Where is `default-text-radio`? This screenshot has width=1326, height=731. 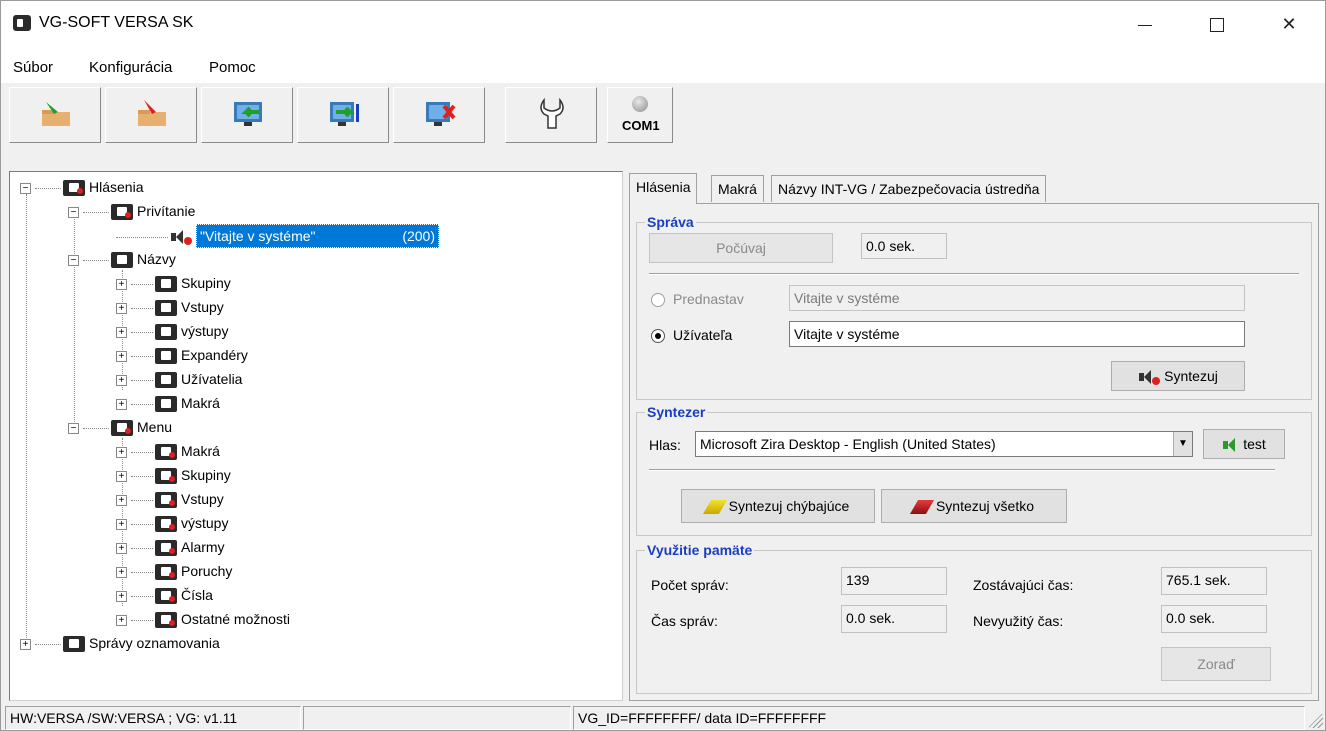
default-text-radio is located at coordinates (658, 300).